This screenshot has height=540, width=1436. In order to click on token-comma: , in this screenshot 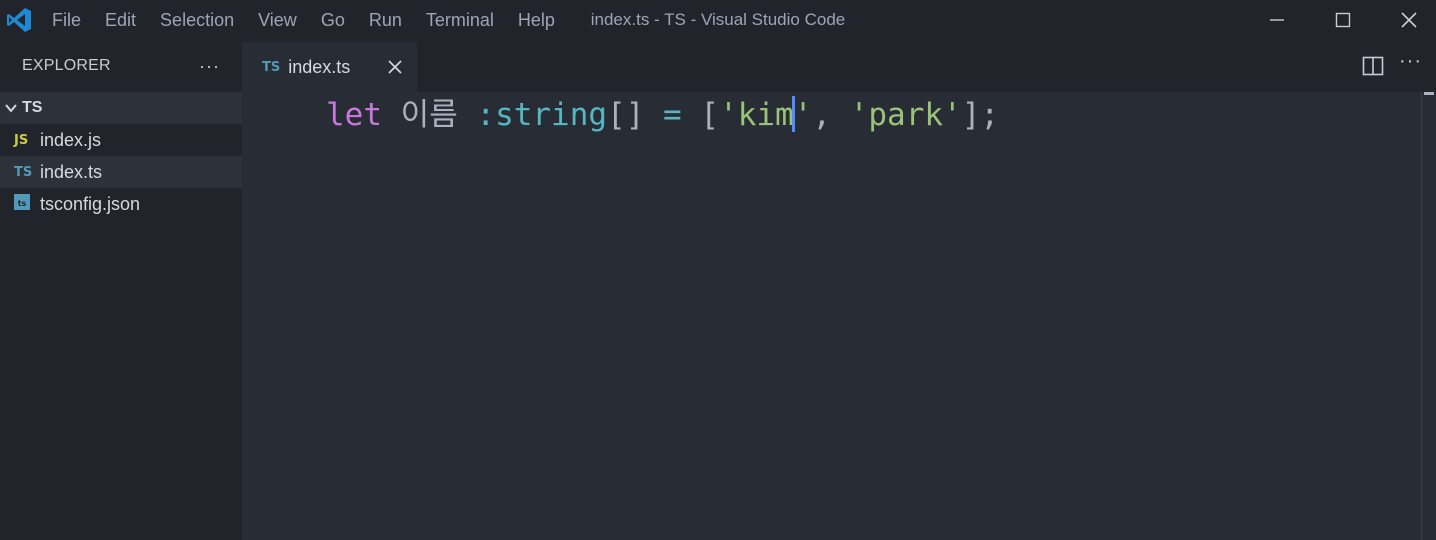, I will do `click(822, 115)`.